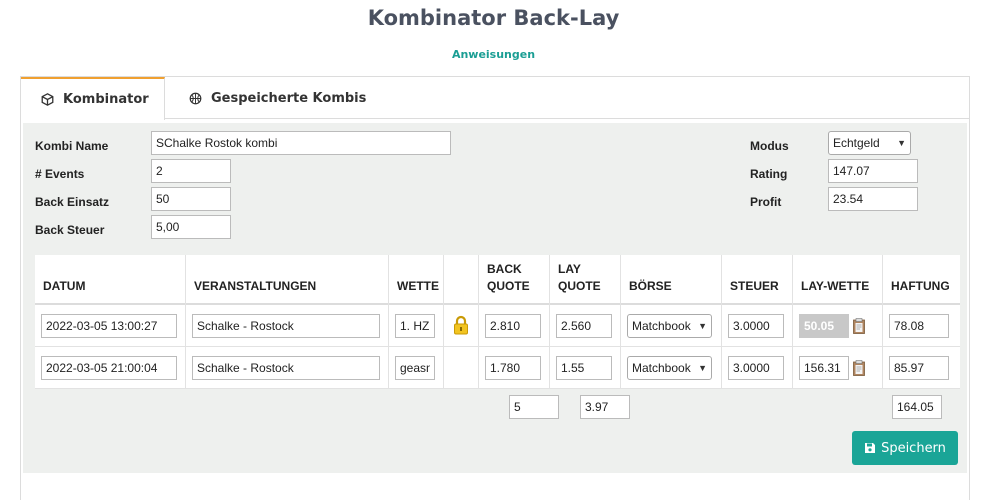 The image size is (987, 500). Describe the element at coordinates (110, 280) in the screenshot. I see `header-datum: DATUM` at that location.